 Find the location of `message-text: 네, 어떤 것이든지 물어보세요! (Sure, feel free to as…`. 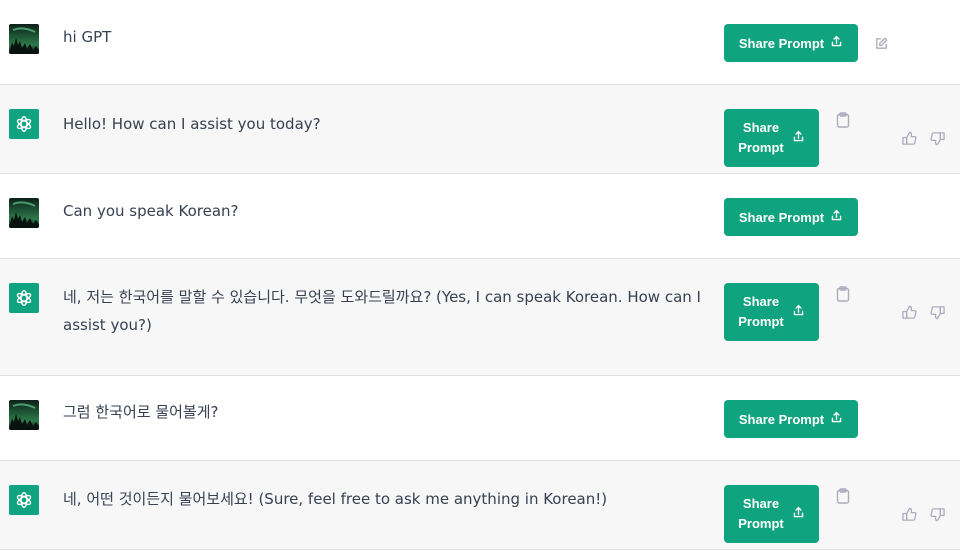

message-text: 네, 어떤 것이든지 물어보세요! (Sure, feel free to as… is located at coordinates (335, 499).